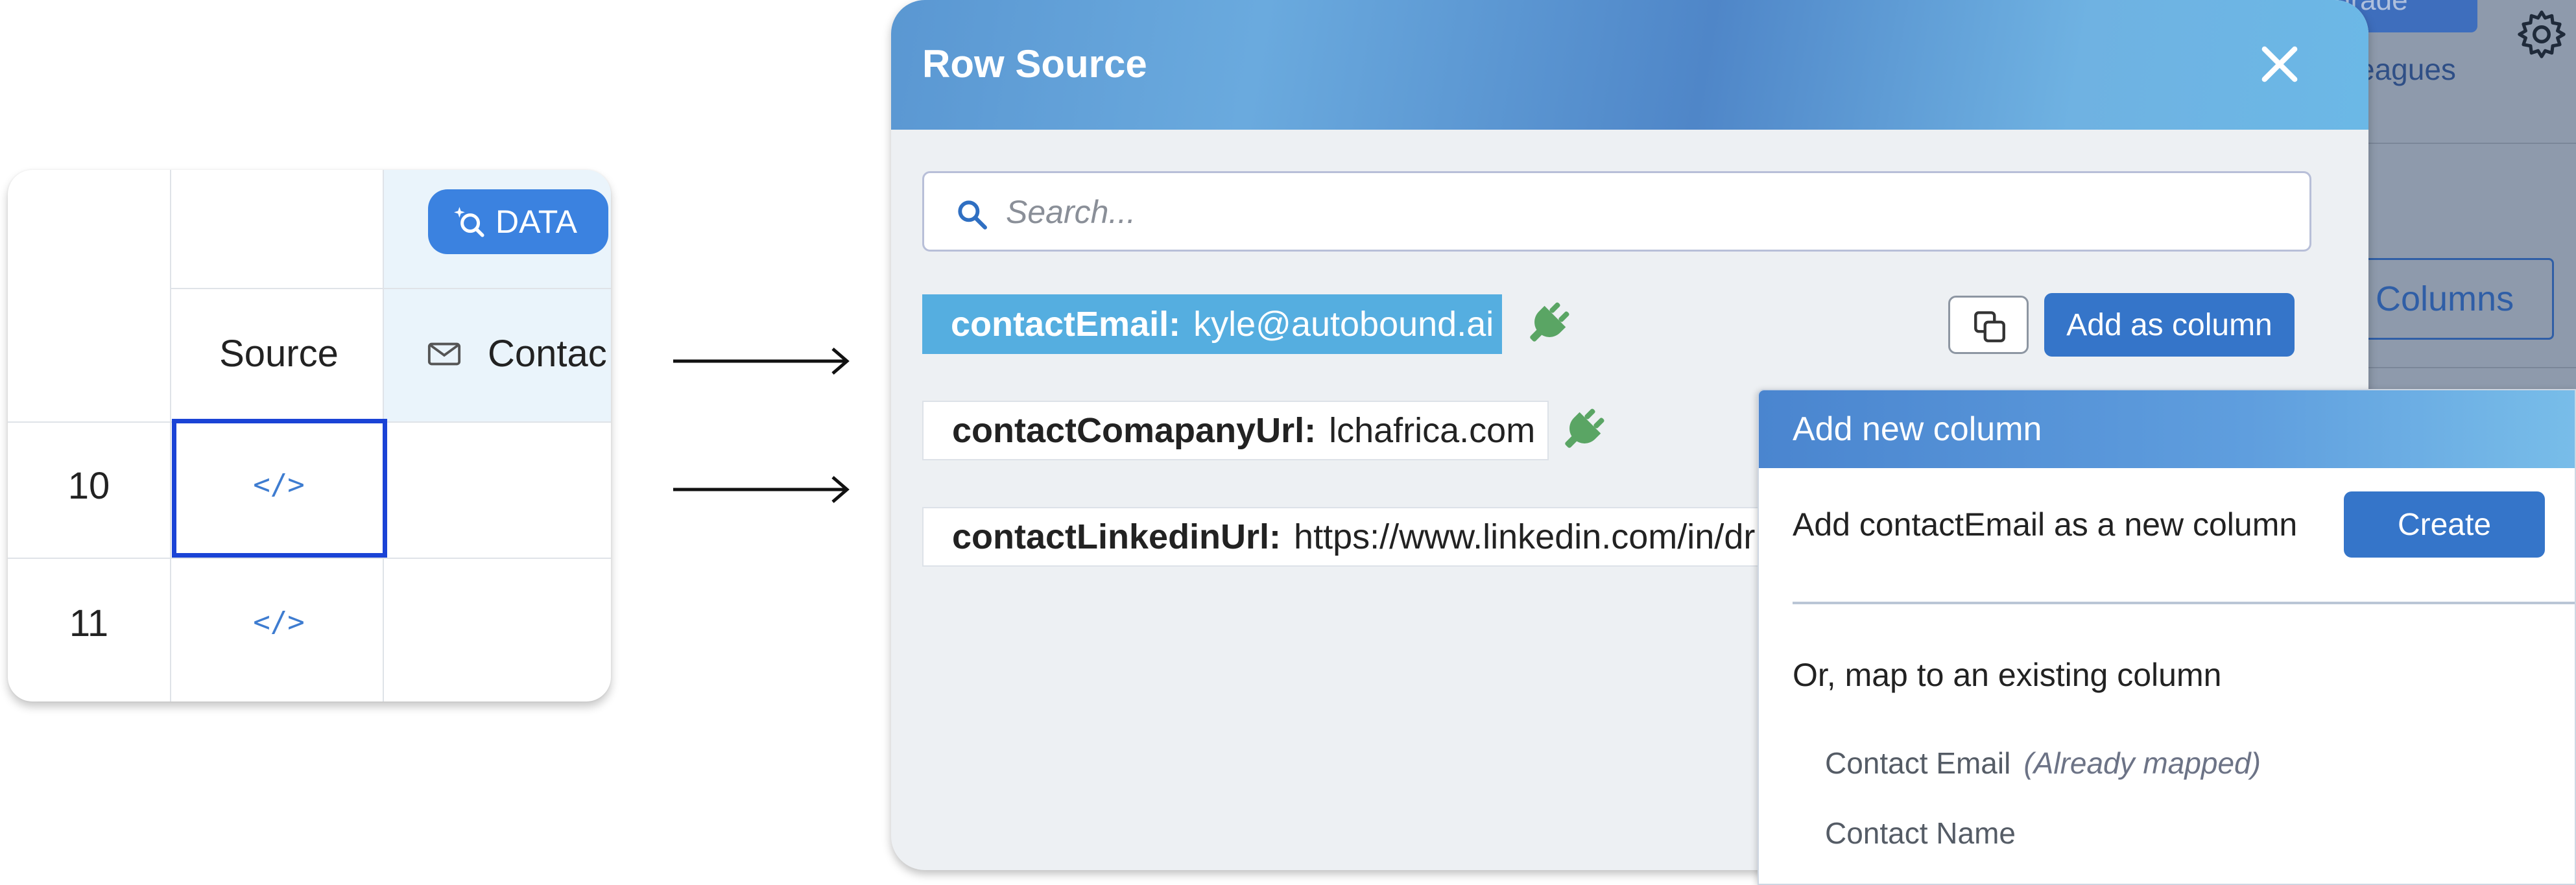 The image size is (2576, 885). What do you see at coordinates (973, 215) in the screenshot?
I see `search-icon` at bounding box center [973, 215].